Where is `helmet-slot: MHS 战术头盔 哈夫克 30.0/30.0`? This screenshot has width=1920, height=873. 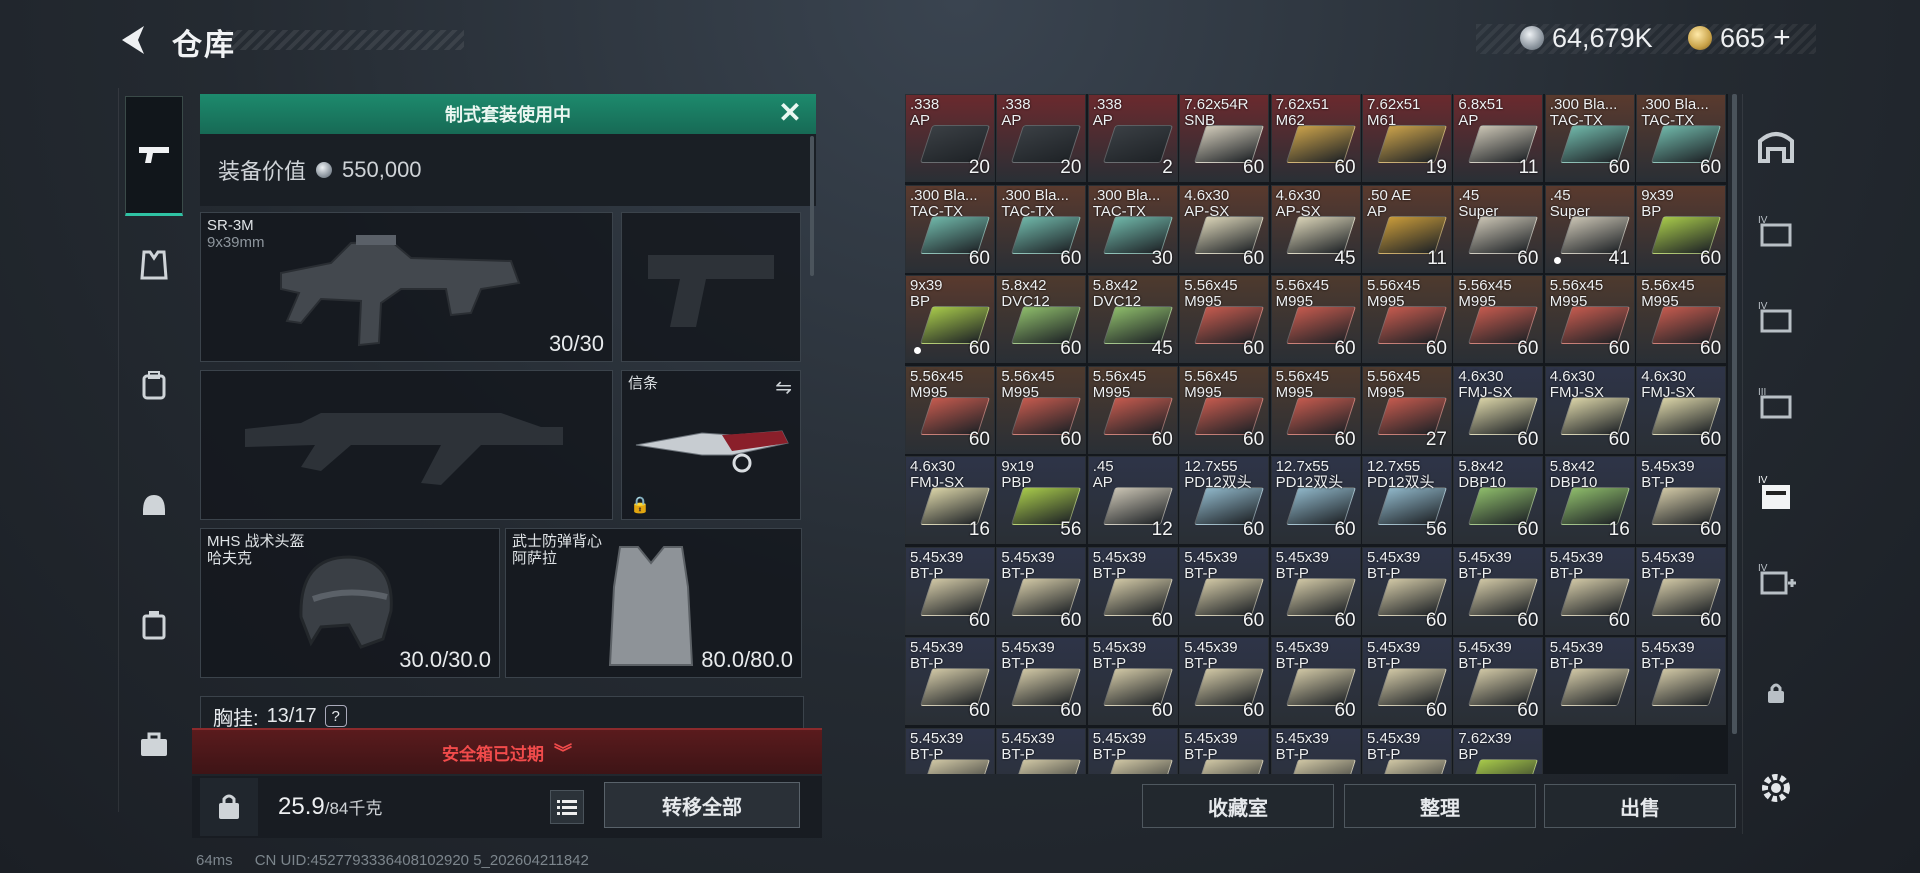 helmet-slot: MHS 战术头盔 哈夫克 30.0/30.0 is located at coordinates (350, 603).